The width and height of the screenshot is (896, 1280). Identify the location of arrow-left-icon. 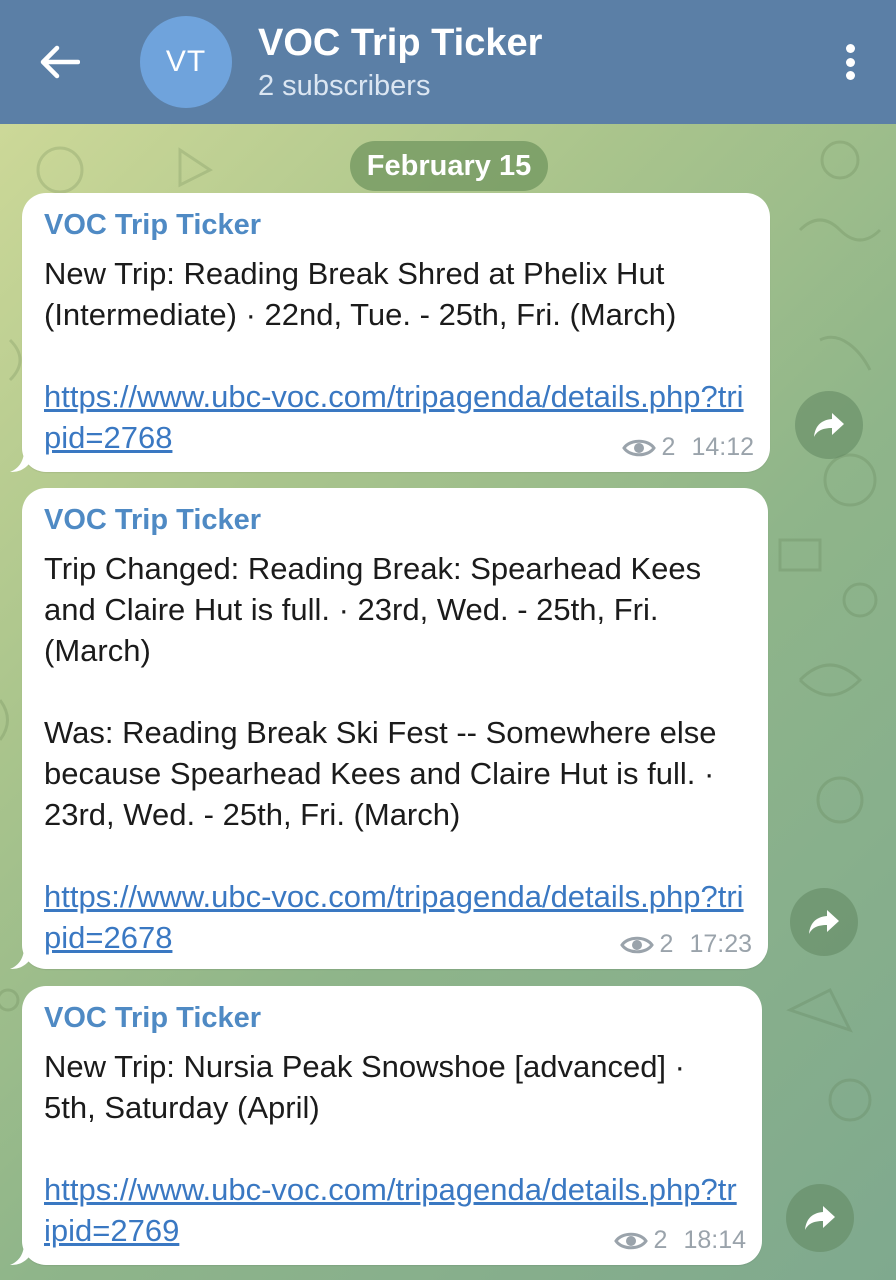
(60, 62).